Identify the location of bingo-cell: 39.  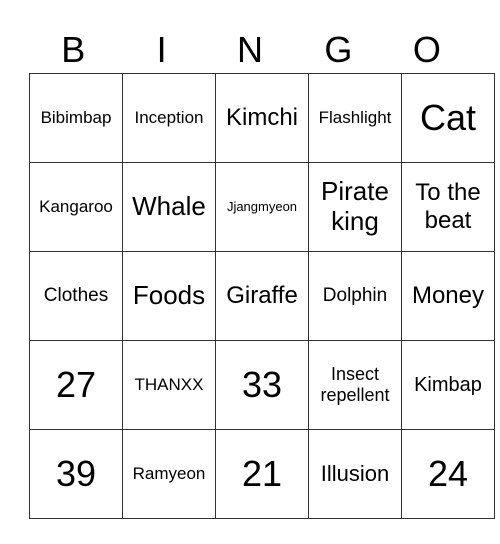
(76, 474).